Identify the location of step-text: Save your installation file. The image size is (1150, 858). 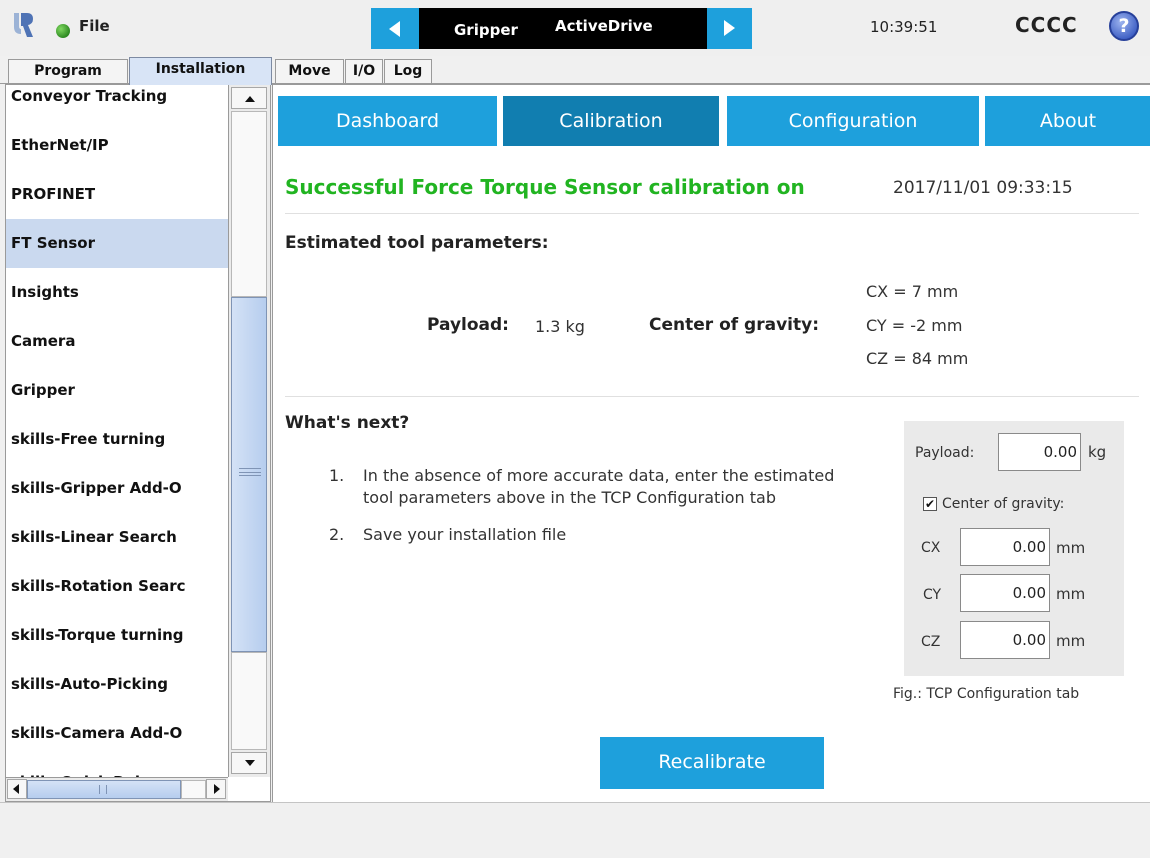
(465, 534).